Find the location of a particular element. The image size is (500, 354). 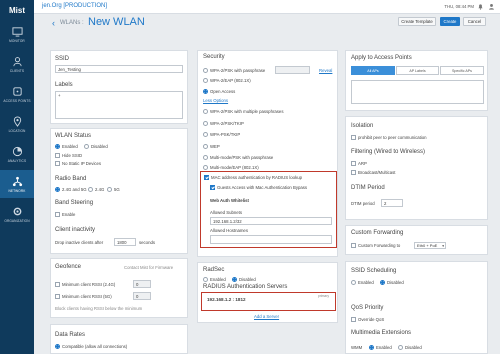

wmm-enabled-radio is located at coordinates (371, 347).